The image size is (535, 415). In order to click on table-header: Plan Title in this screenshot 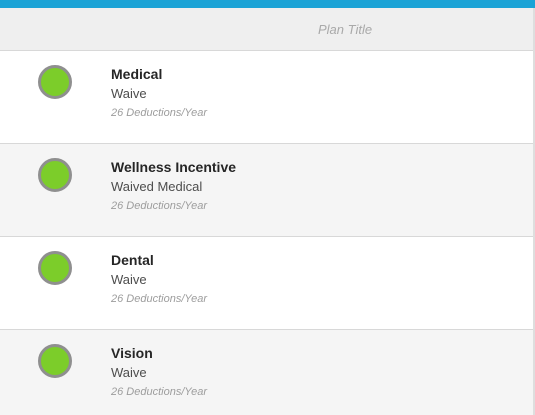, I will do `click(266, 29)`.